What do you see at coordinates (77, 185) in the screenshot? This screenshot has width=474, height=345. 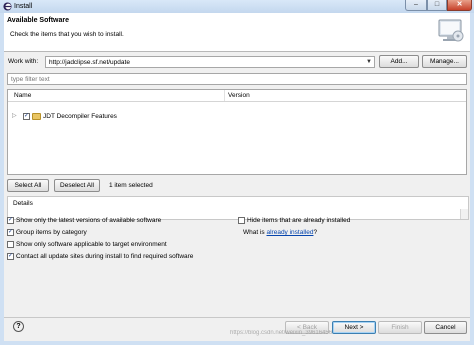 I see `deselect-all-button: Deselect All` at bounding box center [77, 185].